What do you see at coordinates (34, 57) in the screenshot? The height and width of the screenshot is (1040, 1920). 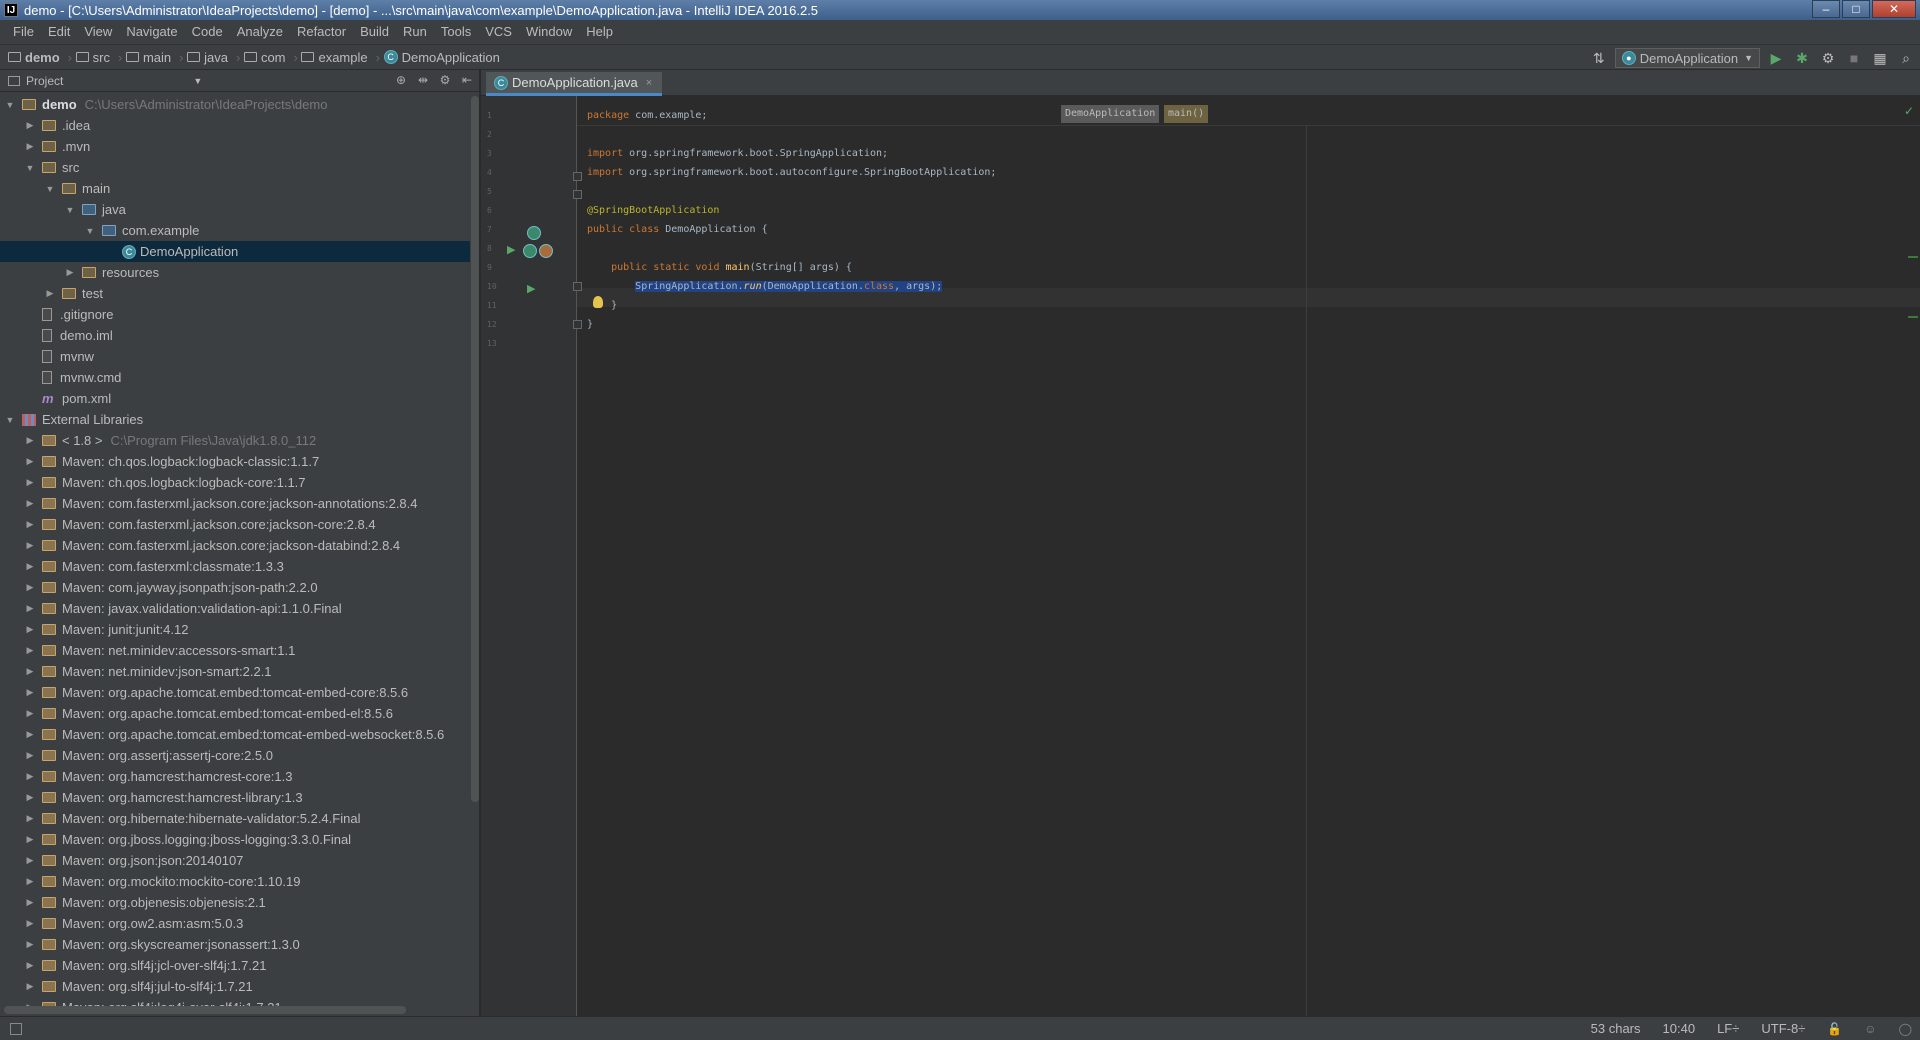 I see `breadcrumb-demo: demo` at bounding box center [34, 57].